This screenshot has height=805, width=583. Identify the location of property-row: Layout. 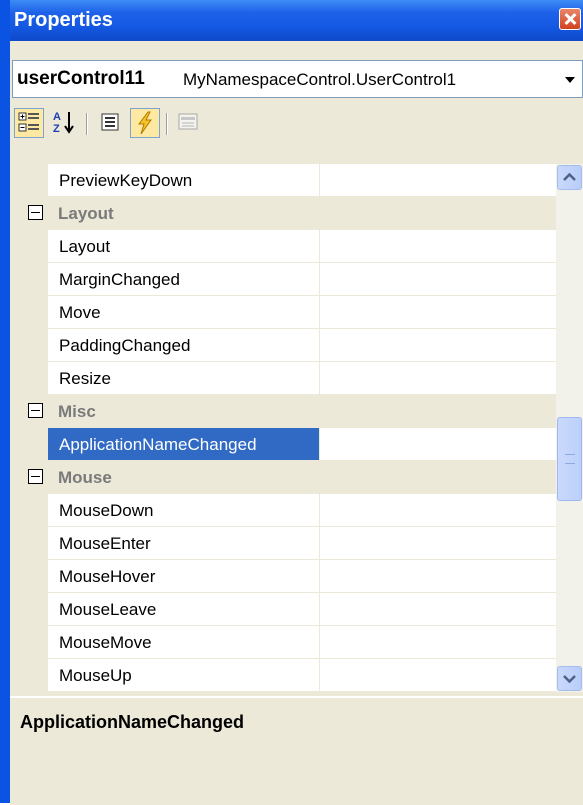
(288, 246).